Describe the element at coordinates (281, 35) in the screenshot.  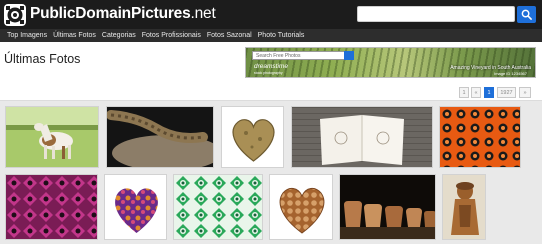
I see `nav-item-photo-tutorials: Photo Tutorials` at that location.